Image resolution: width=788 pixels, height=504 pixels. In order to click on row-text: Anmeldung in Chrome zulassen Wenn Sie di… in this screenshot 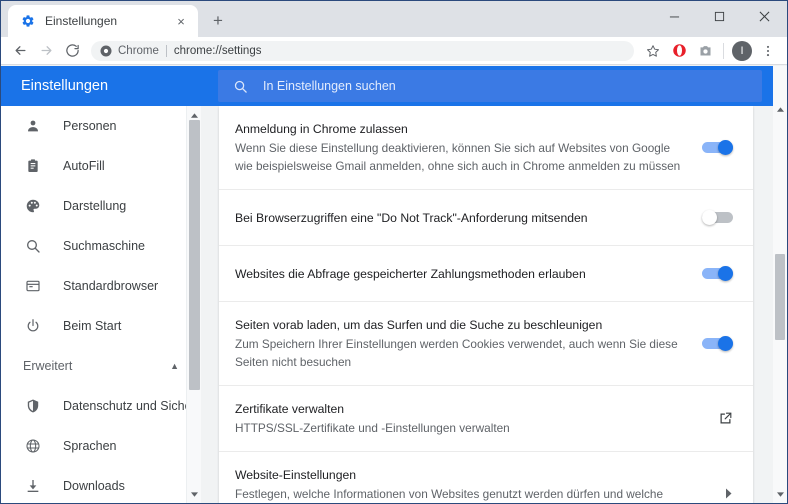, I will do `click(466, 147)`.